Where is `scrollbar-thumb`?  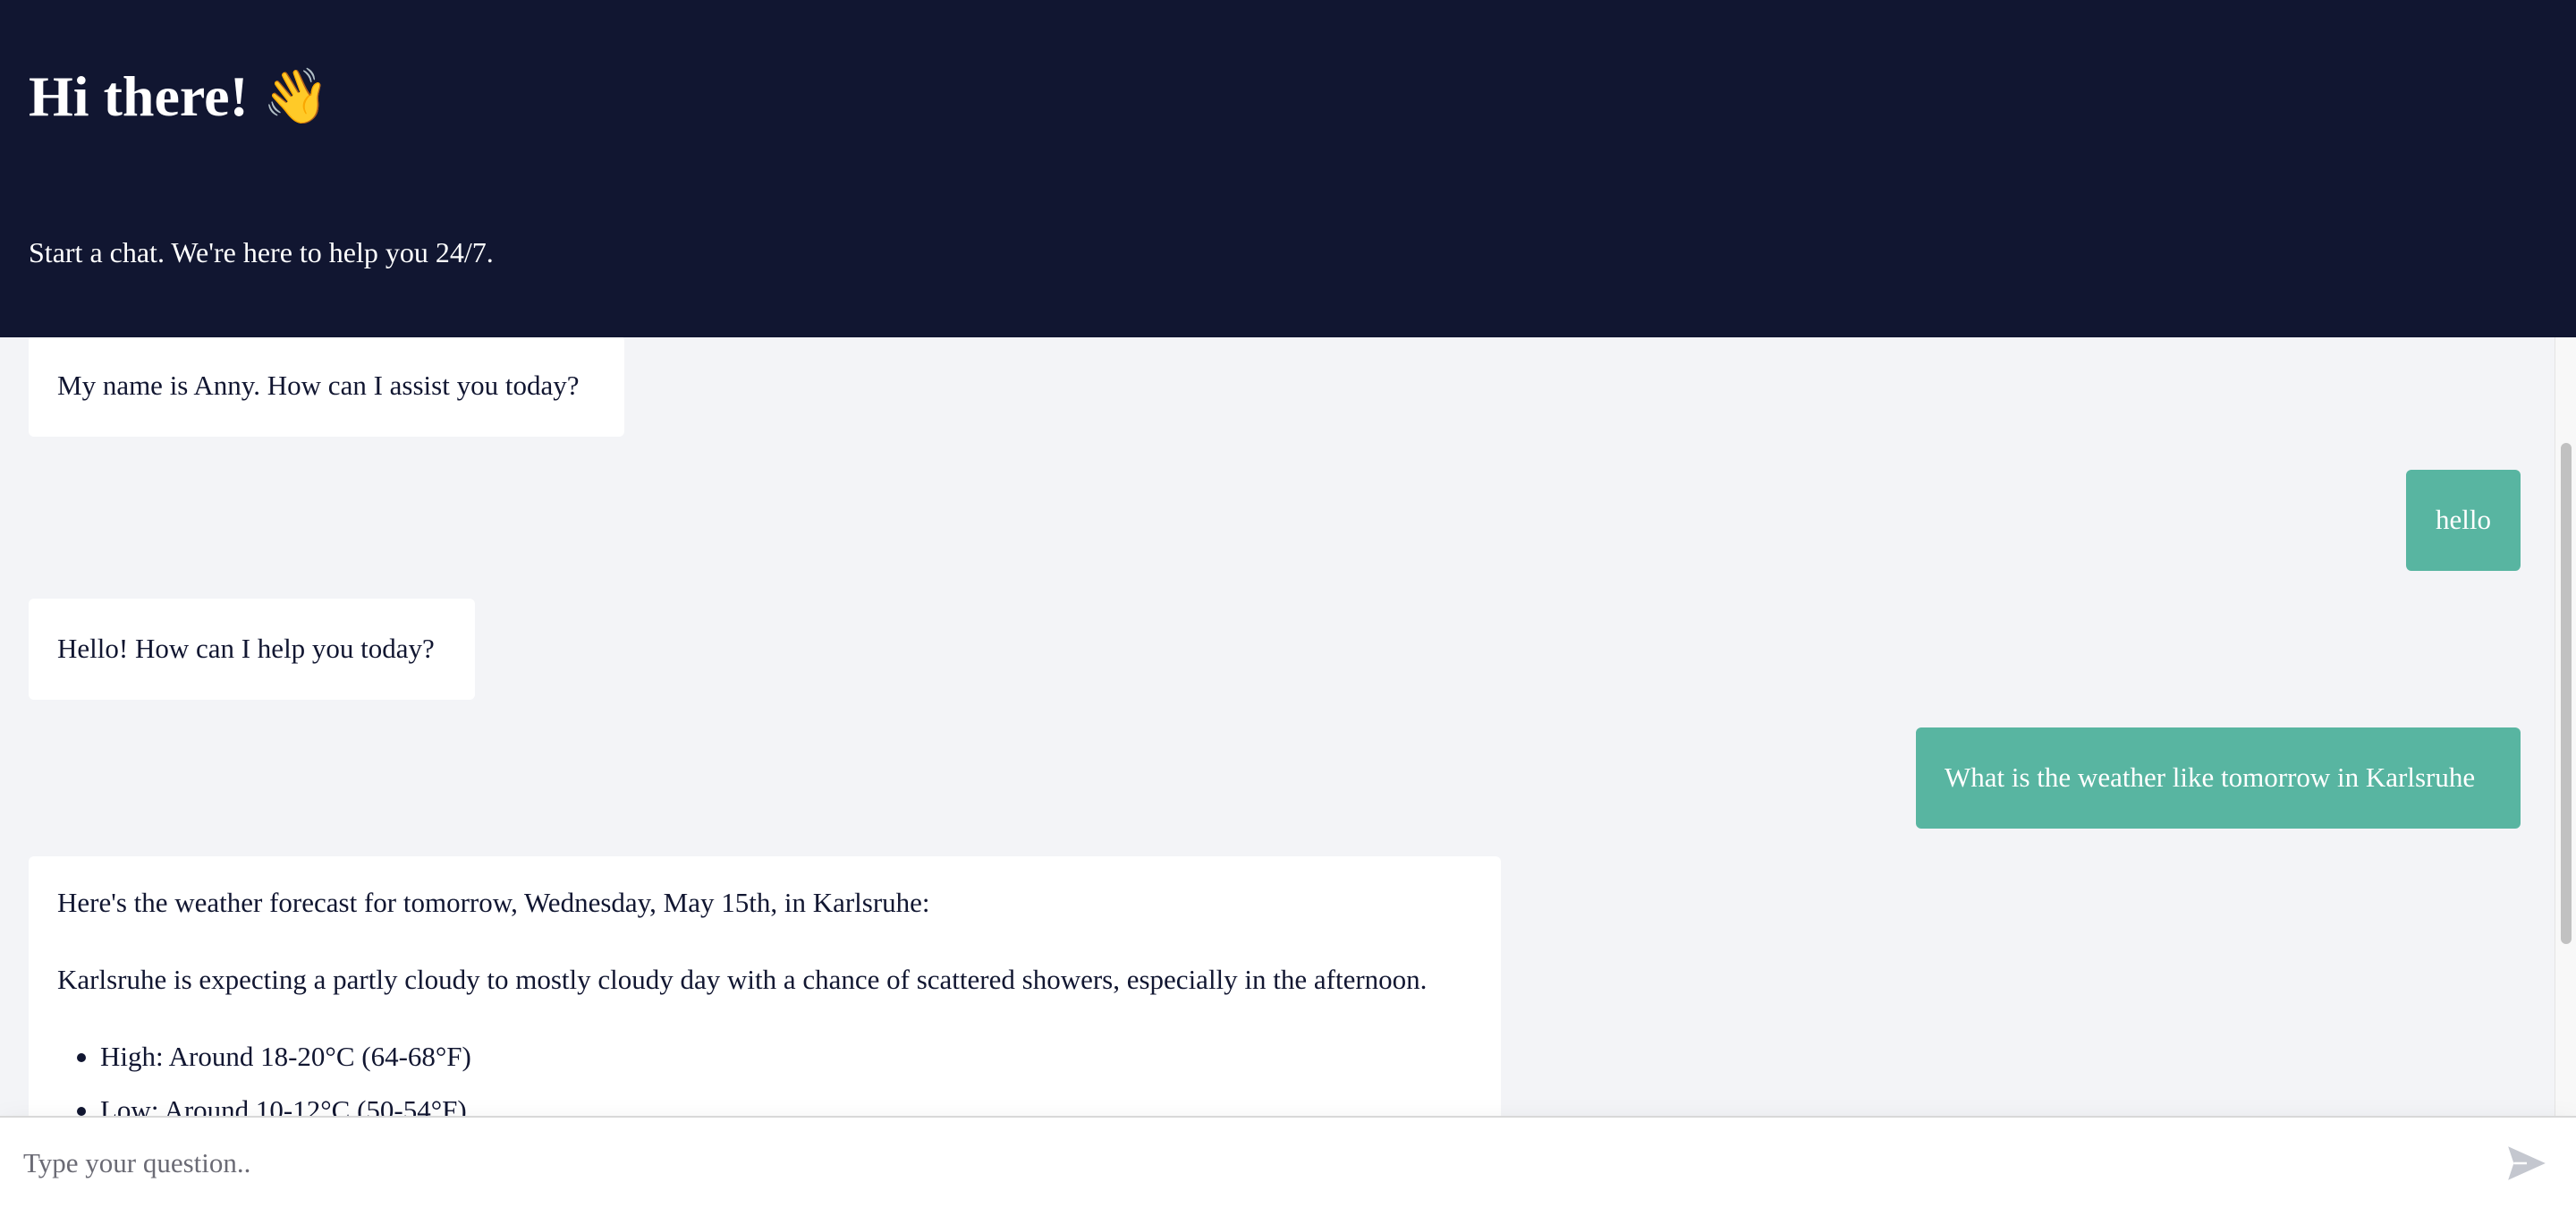
scrollbar-thumb is located at coordinates (2566, 693).